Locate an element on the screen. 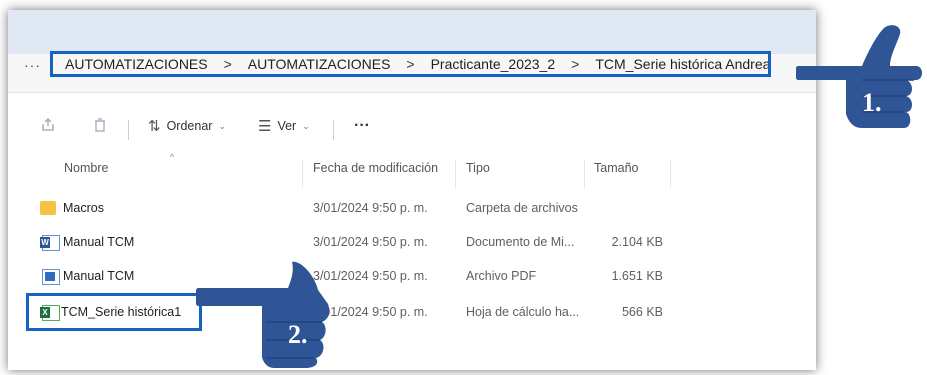  sort-ascending-icon: ^ is located at coordinates (172, 157).